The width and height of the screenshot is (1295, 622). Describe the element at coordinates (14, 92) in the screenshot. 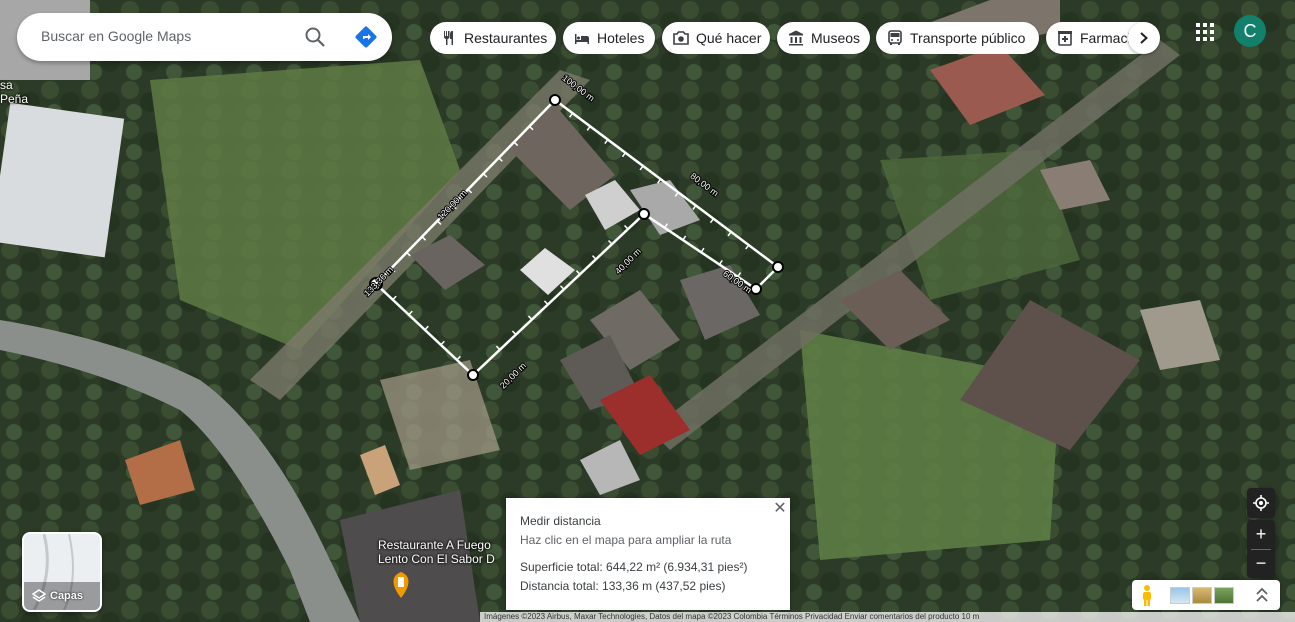

I see `map-place-label: sa Peña` at that location.